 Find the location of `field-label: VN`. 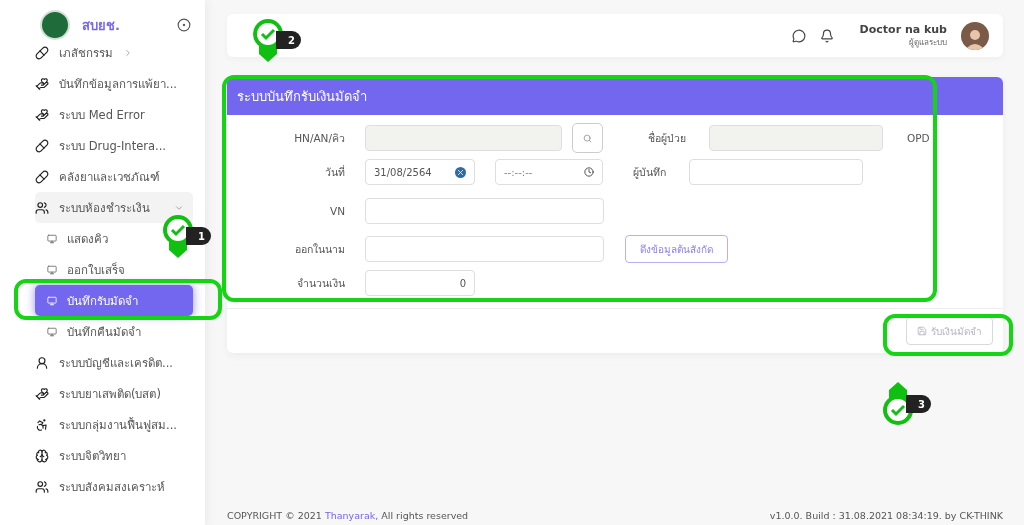

field-label: VN is located at coordinates (336, 210).